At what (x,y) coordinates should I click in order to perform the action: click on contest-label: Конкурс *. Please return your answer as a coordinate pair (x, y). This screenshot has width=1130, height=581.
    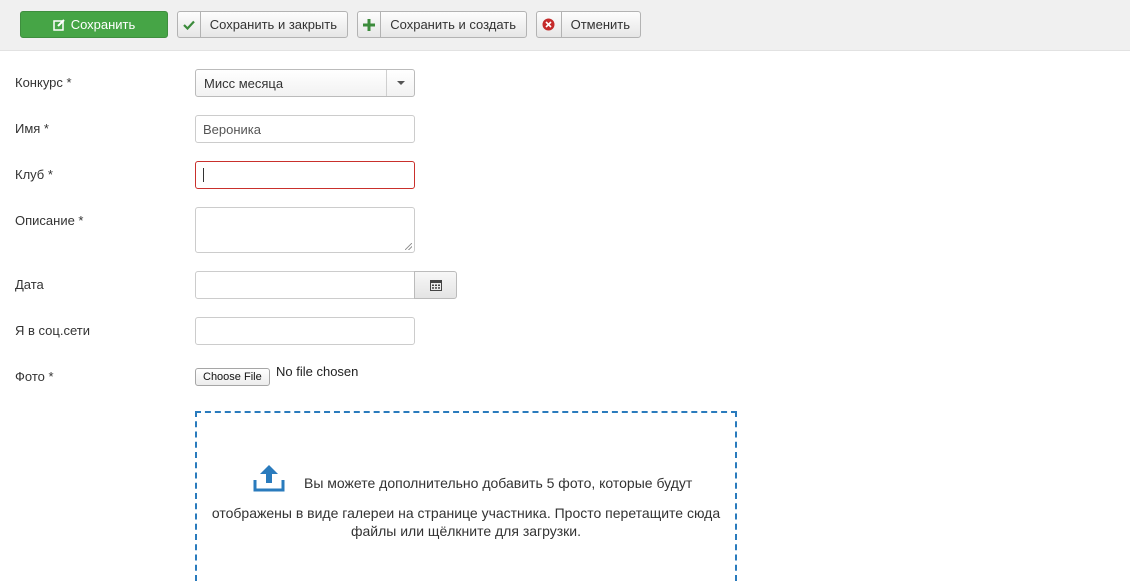
    Looking at the image, I should click on (43, 82).